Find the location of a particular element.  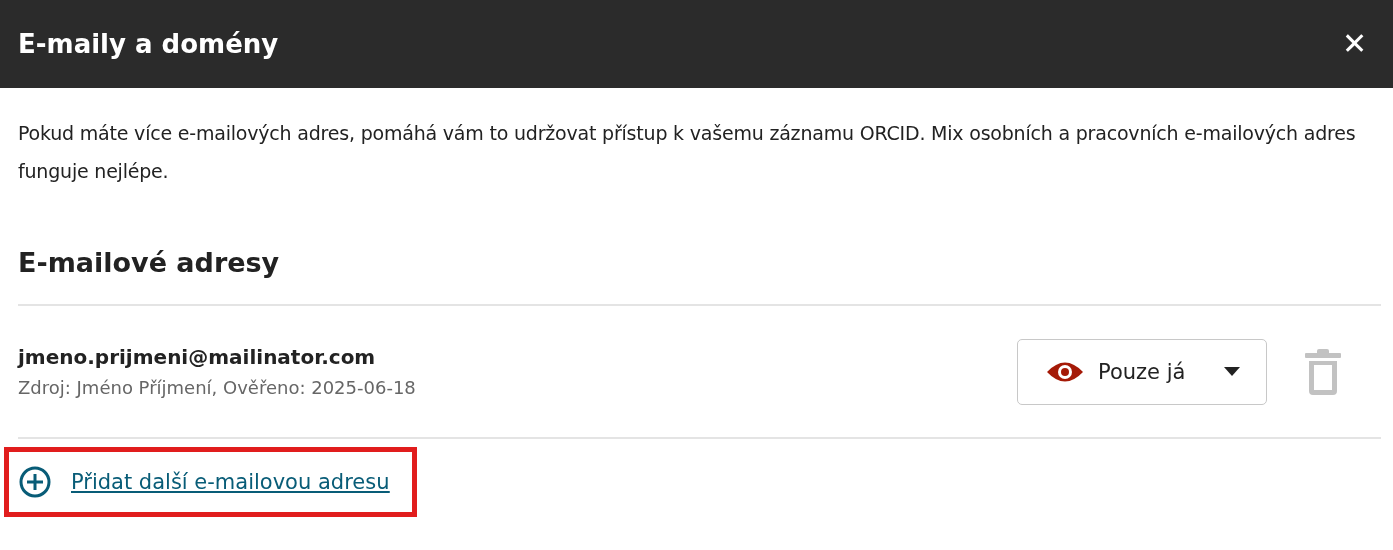

add-email-link: Přidat další e-mailovou adresu is located at coordinates (204, 482).